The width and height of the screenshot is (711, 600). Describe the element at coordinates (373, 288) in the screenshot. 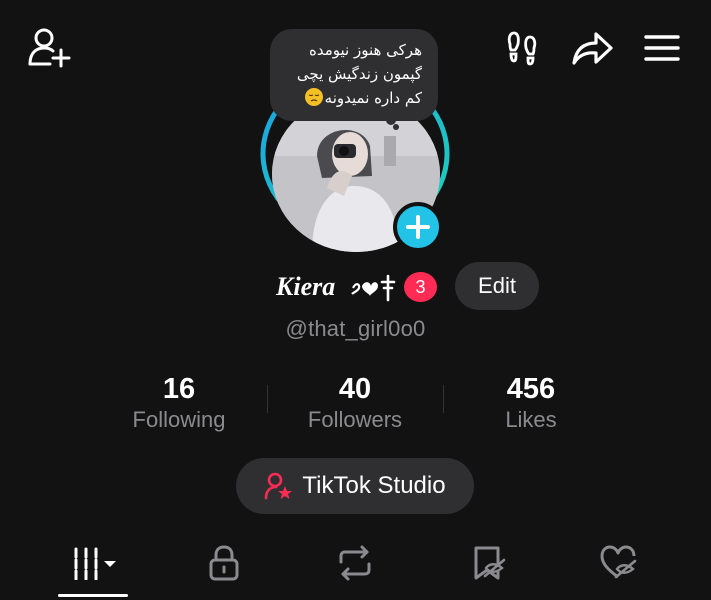

I see `name-decoration-glyphs` at that location.